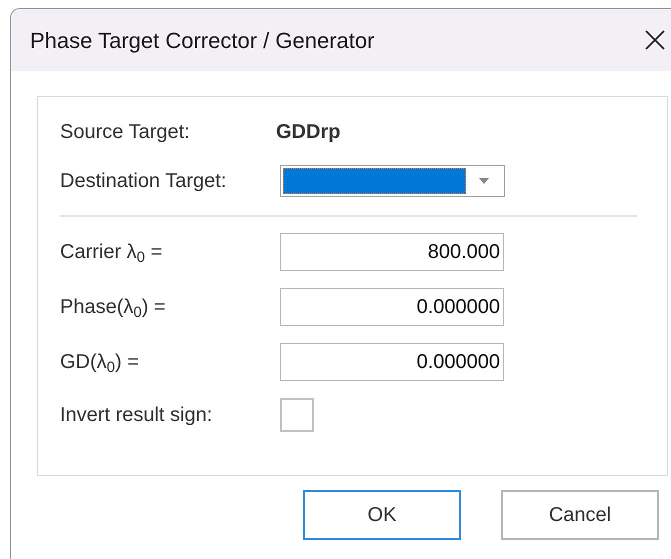  Describe the element at coordinates (580, 515) in the screenshot. I see `dialog-button: Cancel` at that location.